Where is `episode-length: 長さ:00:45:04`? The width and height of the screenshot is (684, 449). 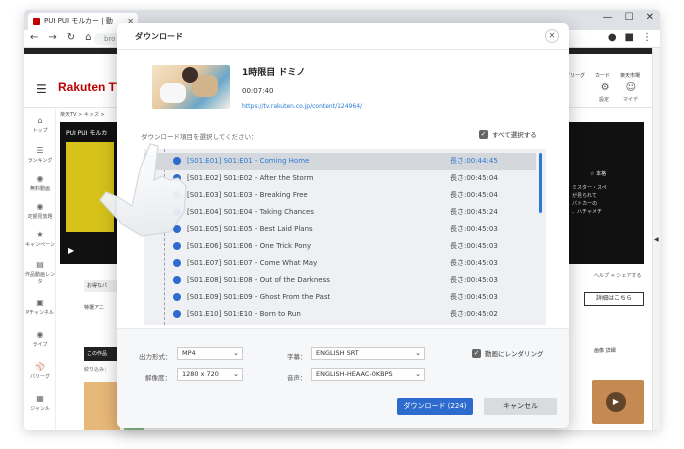
episode-length: 長さ:00:45:04 is located at coordinates (474, 178).